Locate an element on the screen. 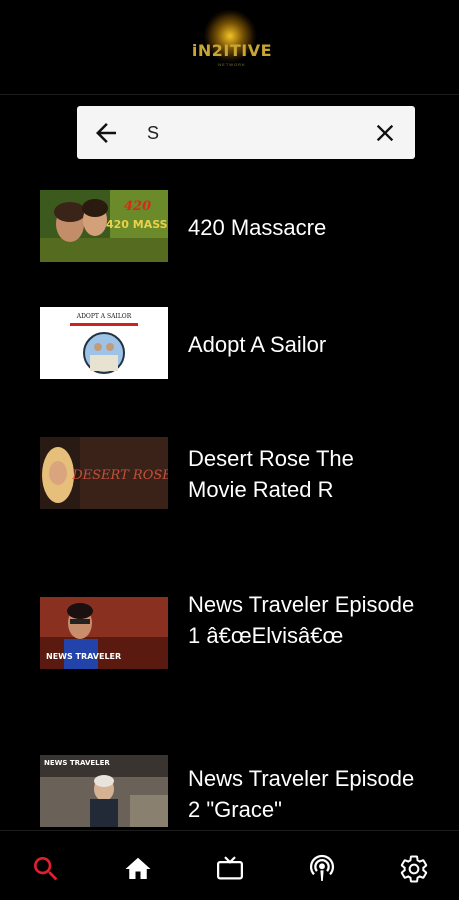 This screenshot has width=459, height=900. search-icon is located at coordinates (46, 869).